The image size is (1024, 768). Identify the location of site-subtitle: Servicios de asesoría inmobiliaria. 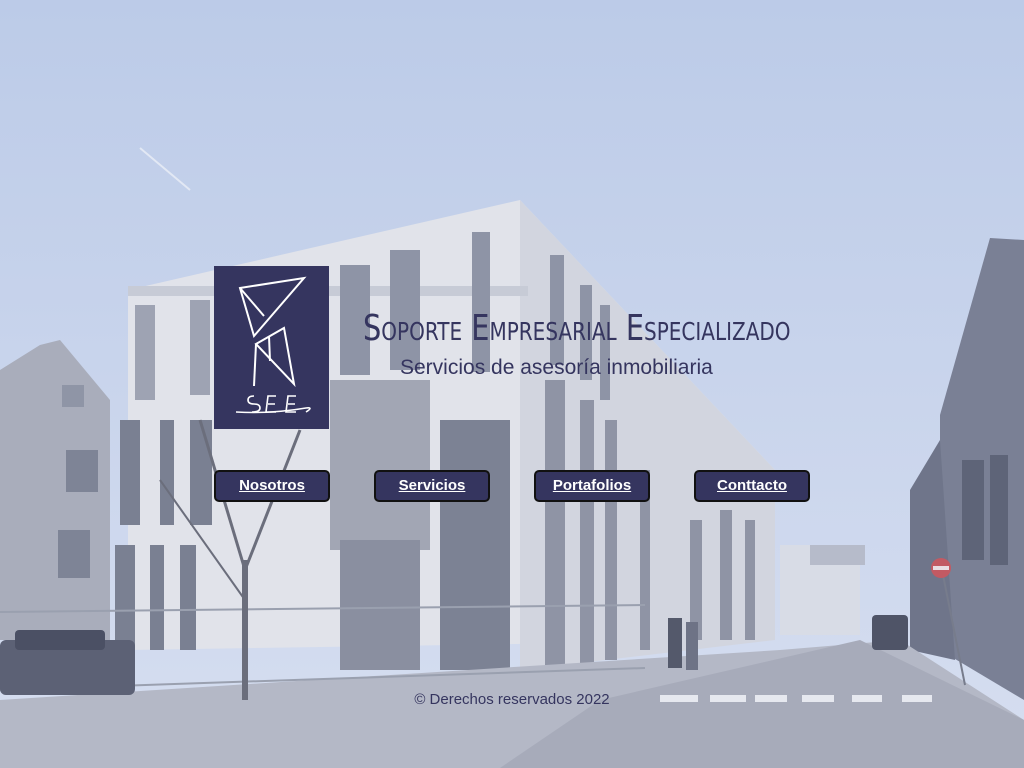
(556, 367).